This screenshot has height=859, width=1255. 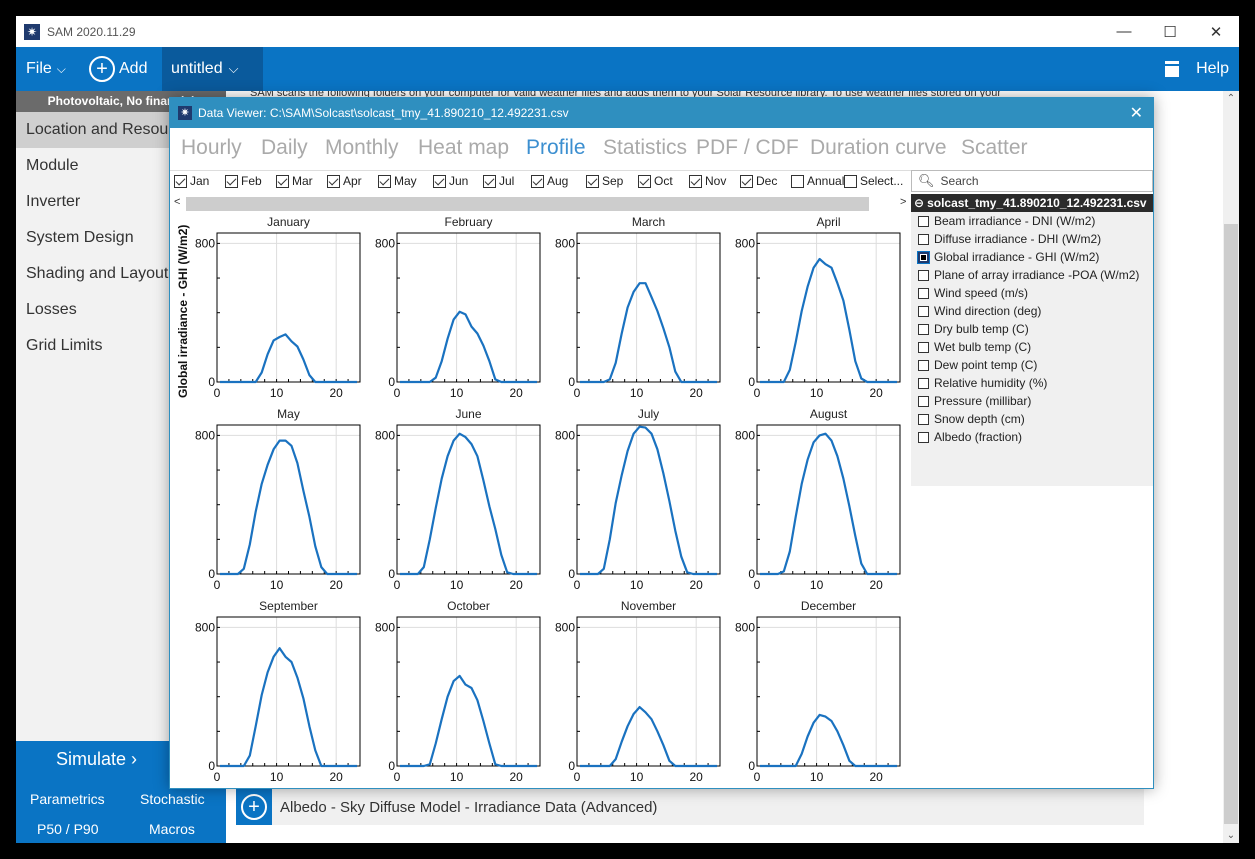 I want to click on month-checkbox-feb: Feb, so click(x=243, y=181).